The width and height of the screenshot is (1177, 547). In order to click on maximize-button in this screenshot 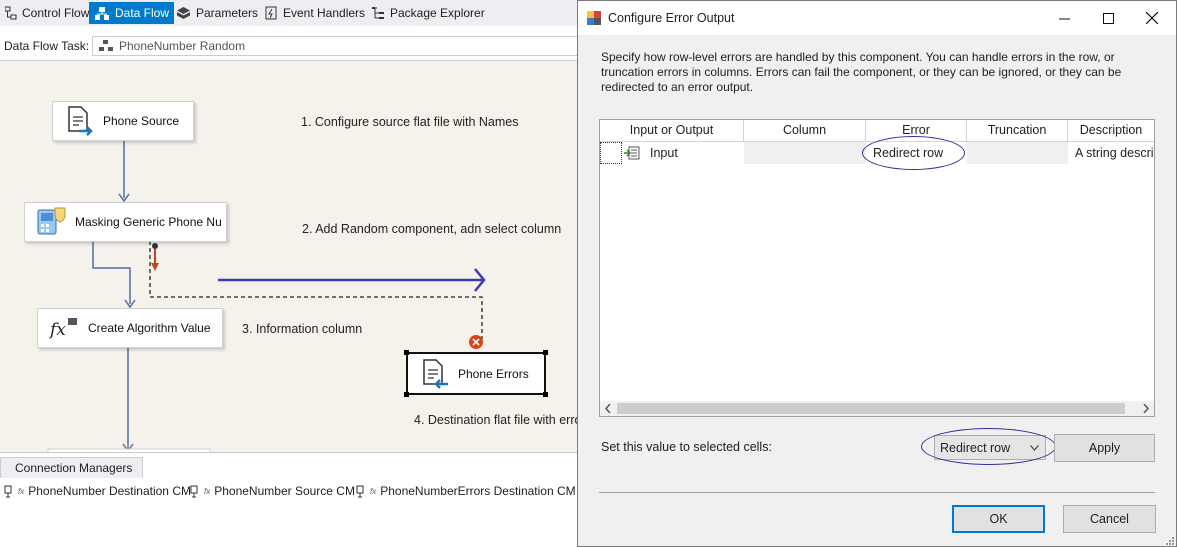, I will do `click(1108, 18)`.